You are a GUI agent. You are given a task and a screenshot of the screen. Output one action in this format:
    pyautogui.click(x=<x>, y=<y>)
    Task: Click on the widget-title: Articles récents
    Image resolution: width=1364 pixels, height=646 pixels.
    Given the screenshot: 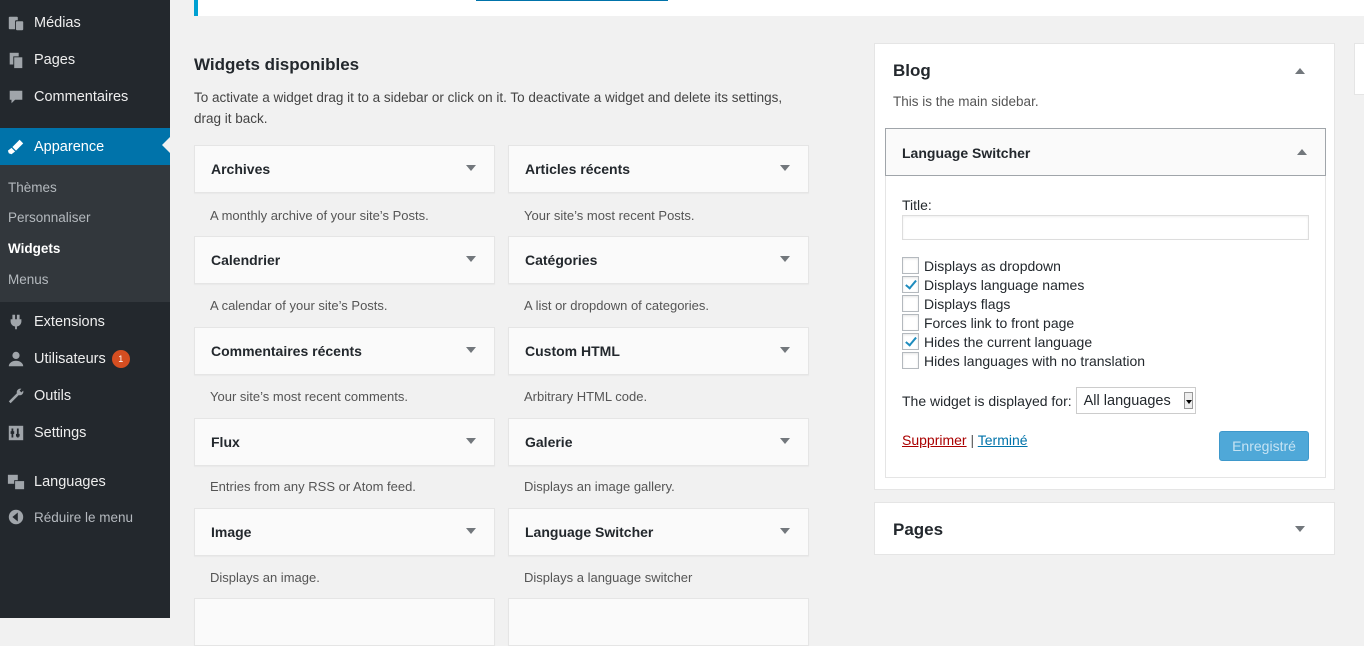 What is the action you would take?
    pyautogui.click(x=578, y=169)
    